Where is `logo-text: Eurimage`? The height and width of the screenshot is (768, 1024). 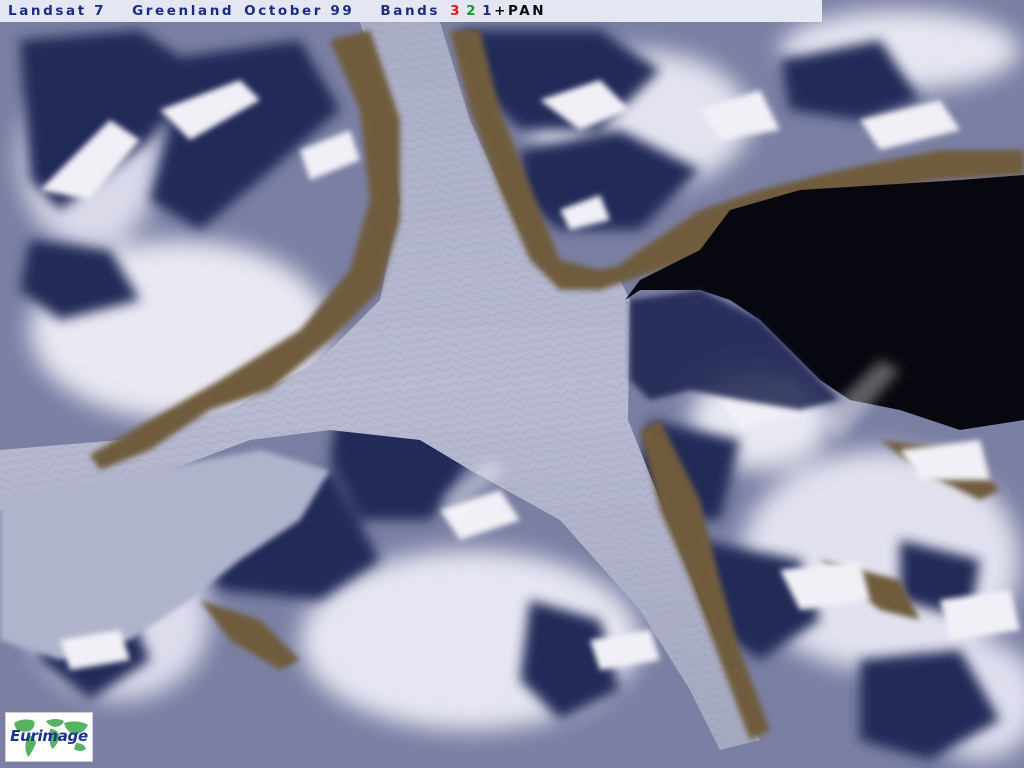 logo-text: Eurimage is located at coordinates (49, 736).